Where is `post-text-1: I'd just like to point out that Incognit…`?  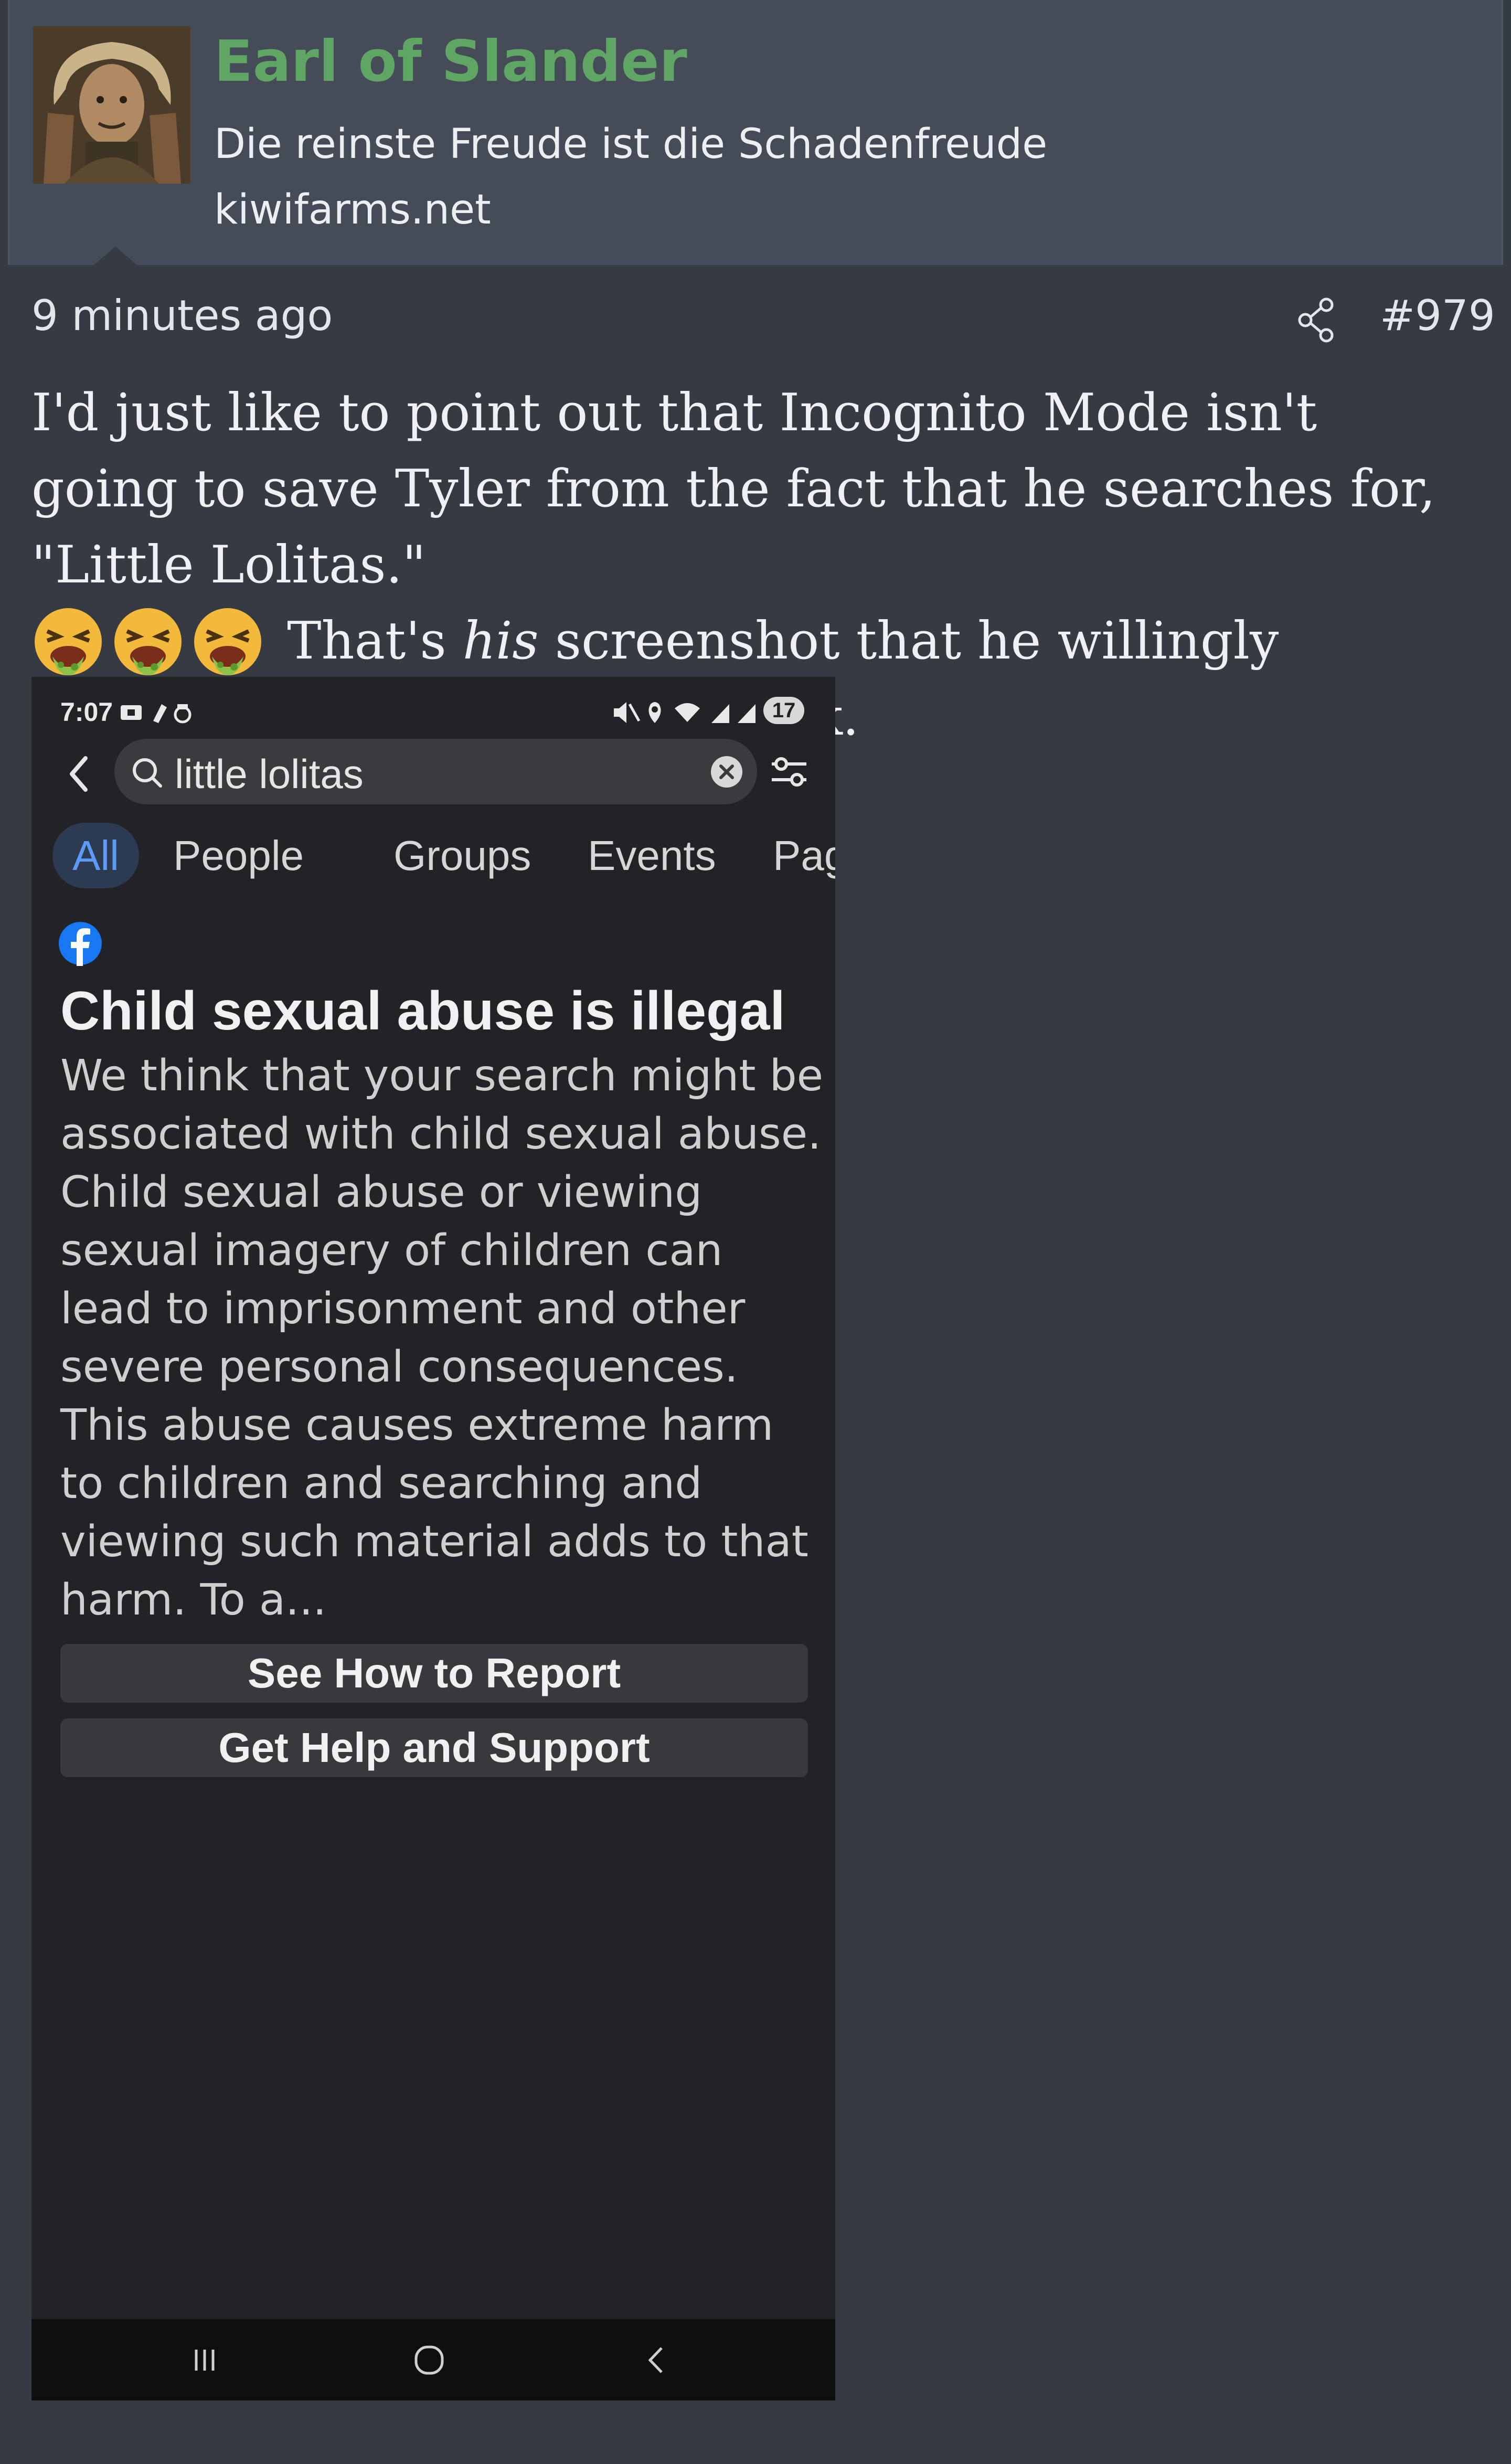
post-text-1: I'd just like to point out that Incognit… is located at coordinates (733, 489).